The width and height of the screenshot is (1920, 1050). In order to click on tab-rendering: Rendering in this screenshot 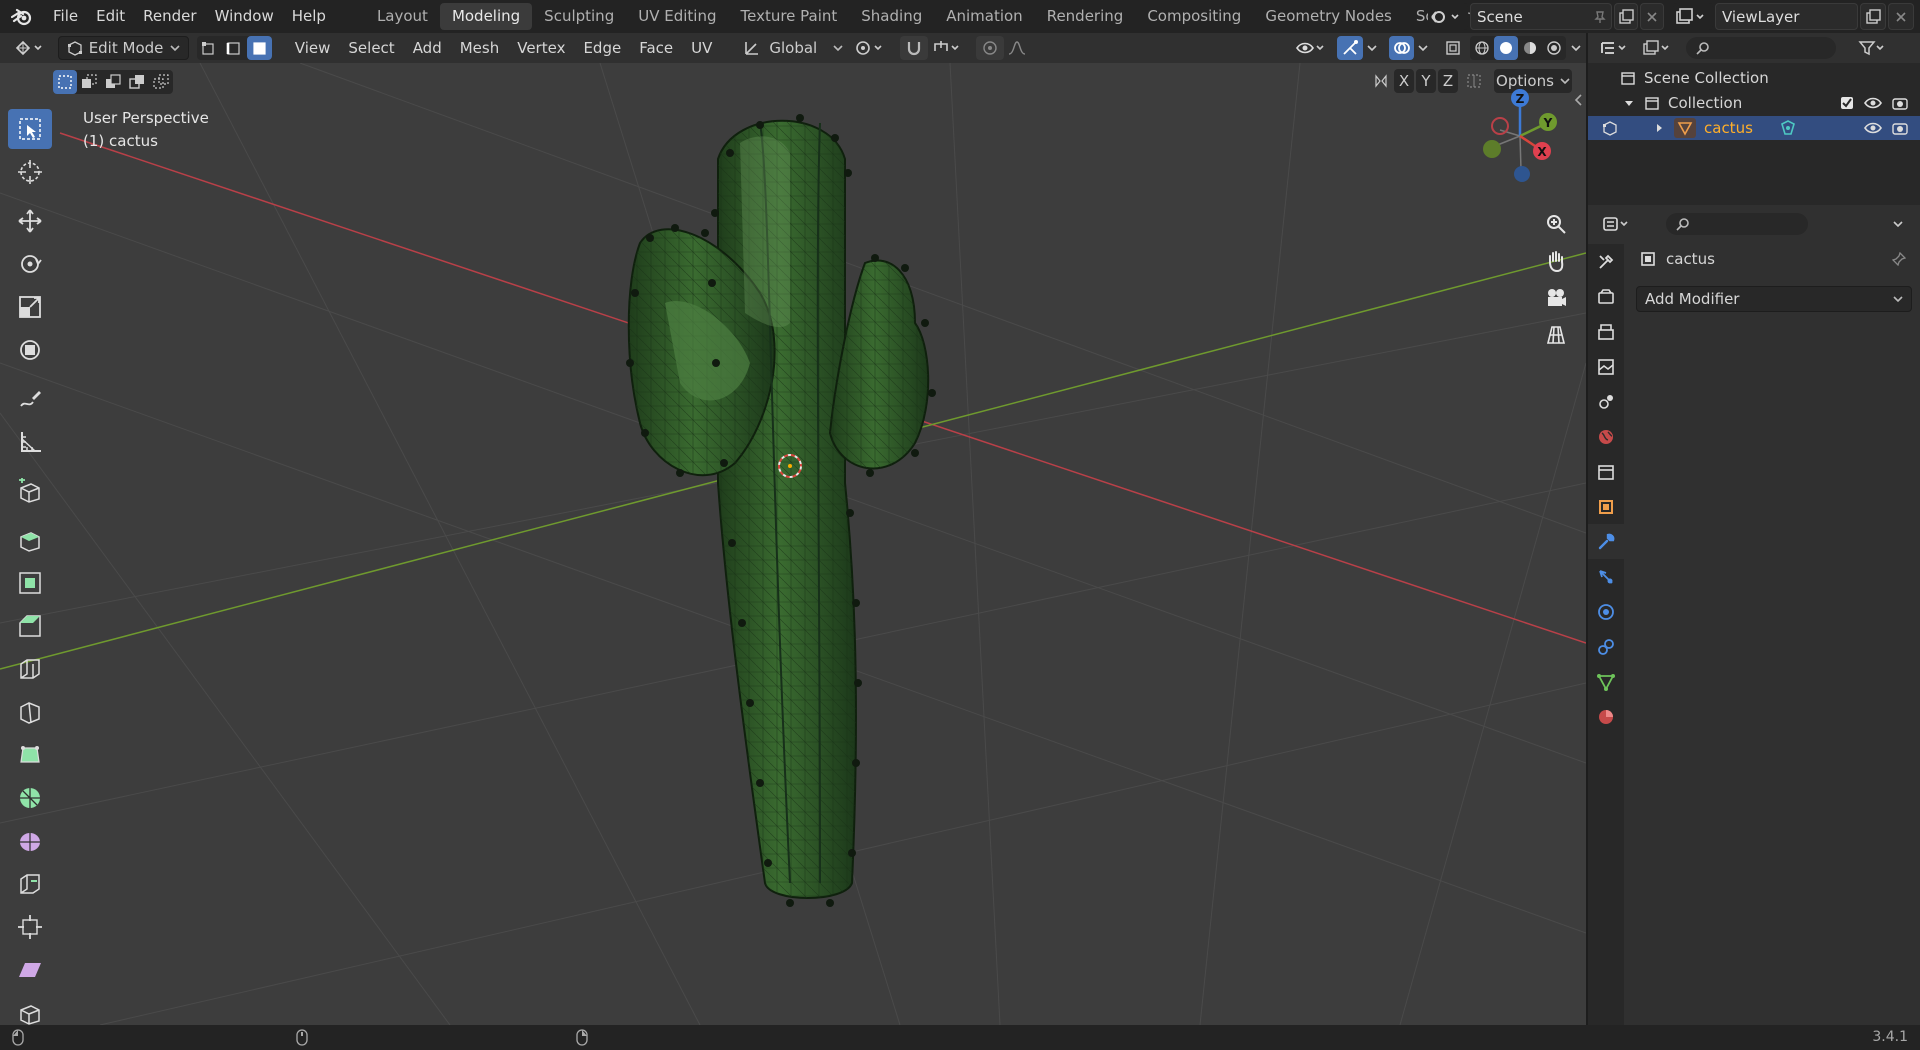, I will do `click(1085, 16)`.